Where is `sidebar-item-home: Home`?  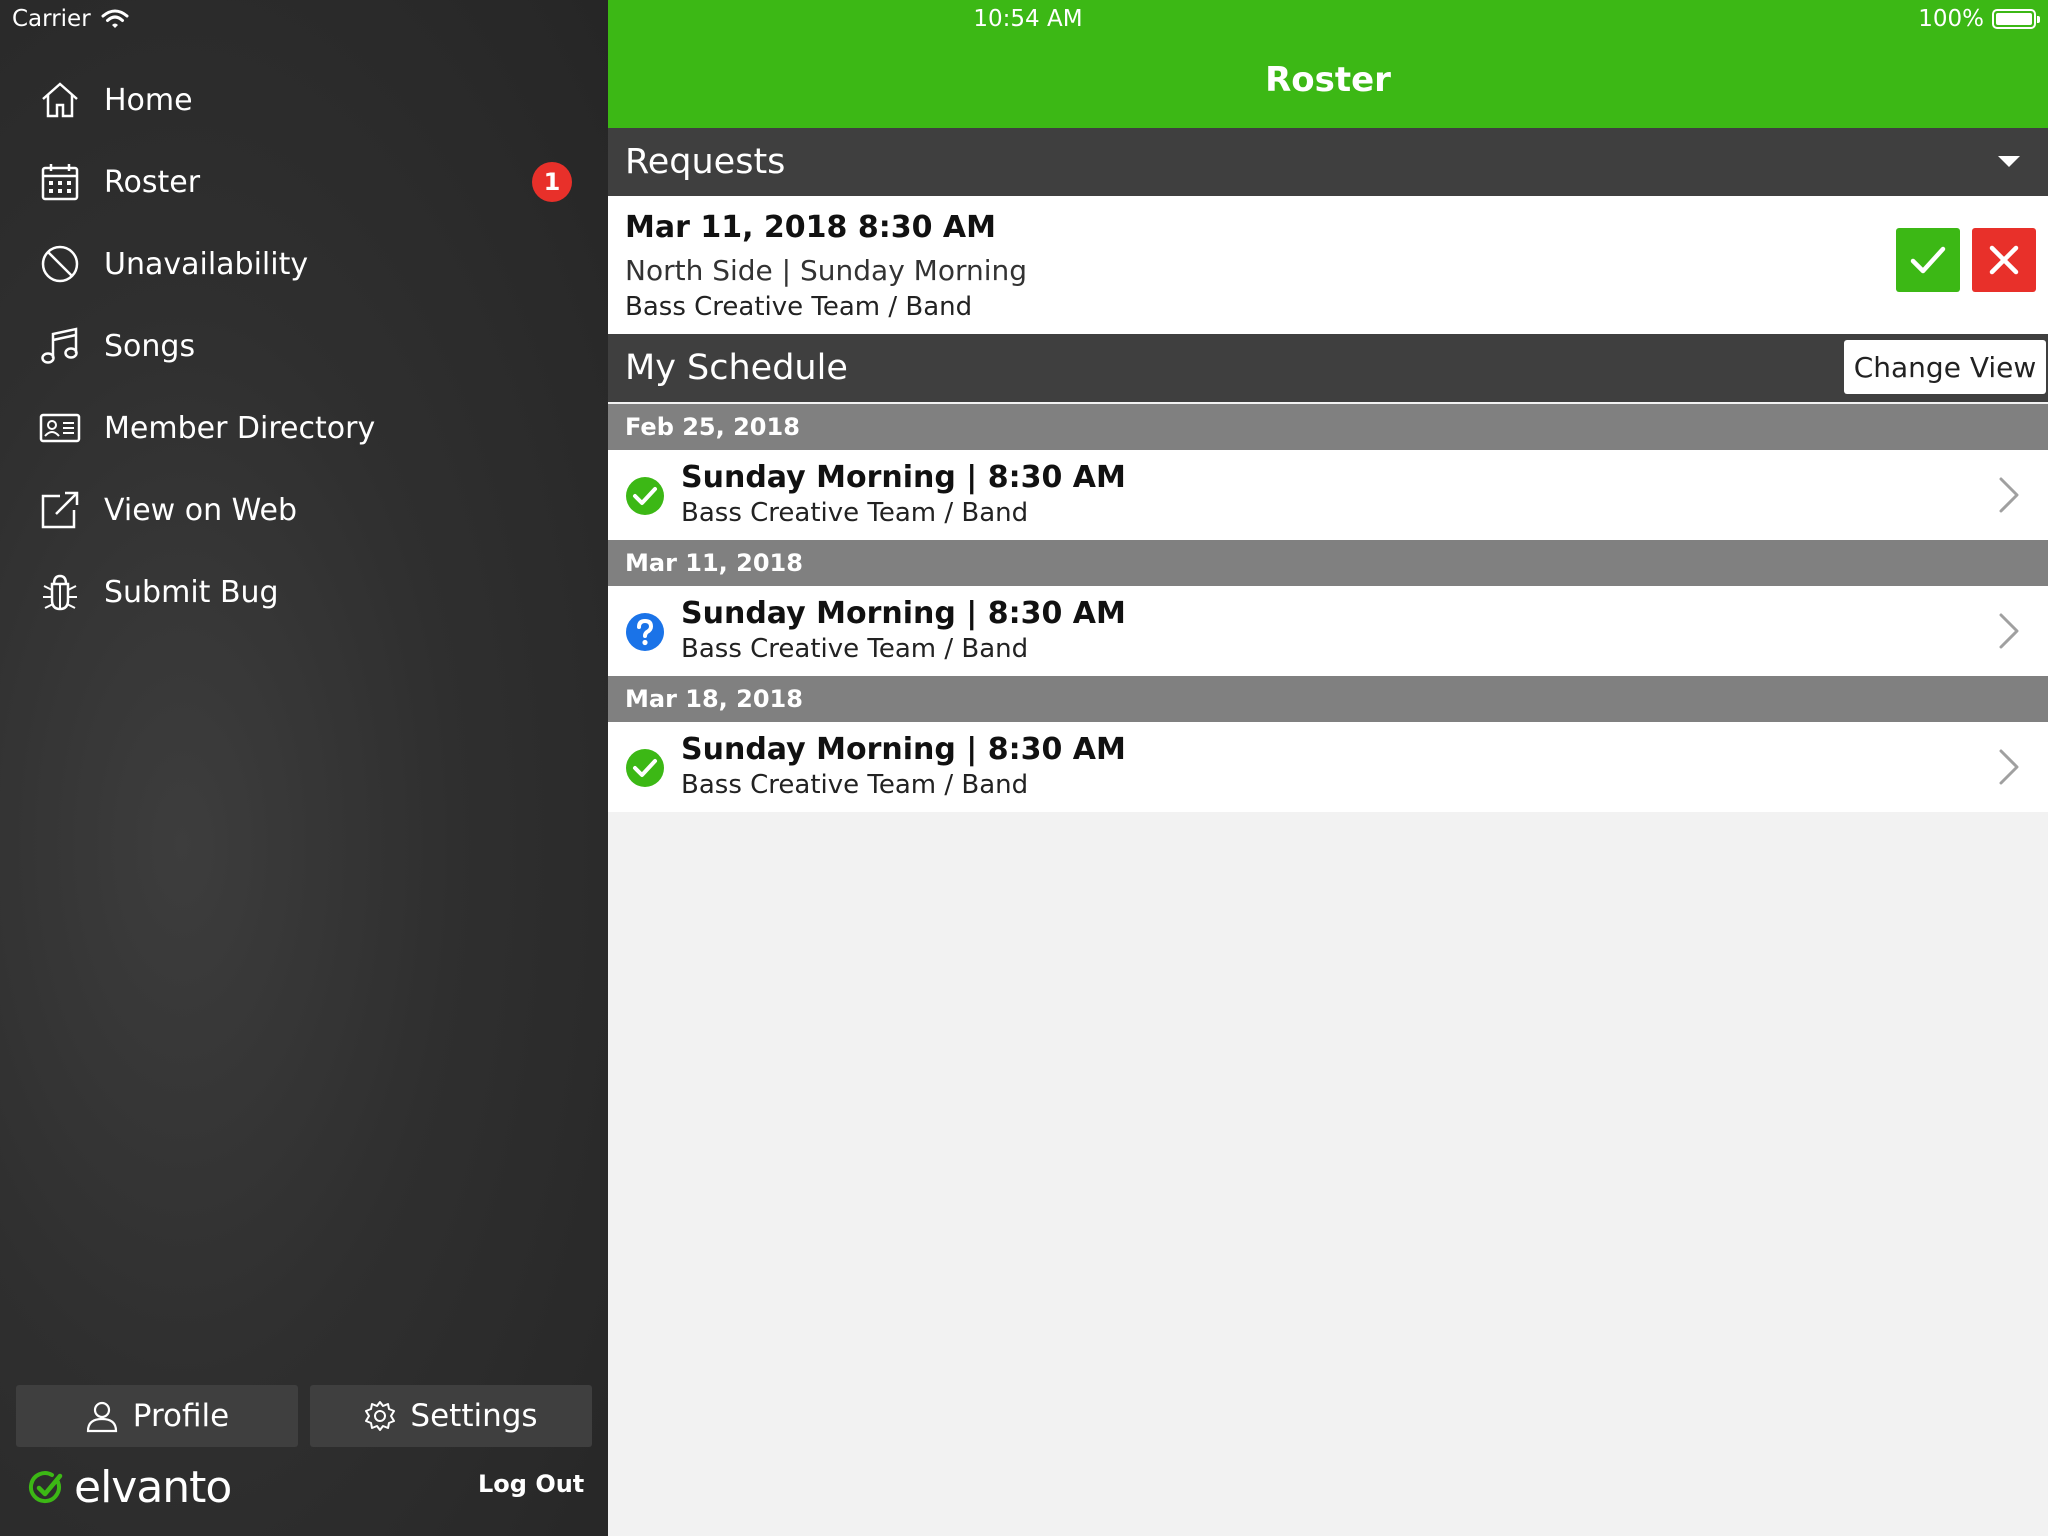 sidebar-item-home: Home is located at coordinates (304, 100).